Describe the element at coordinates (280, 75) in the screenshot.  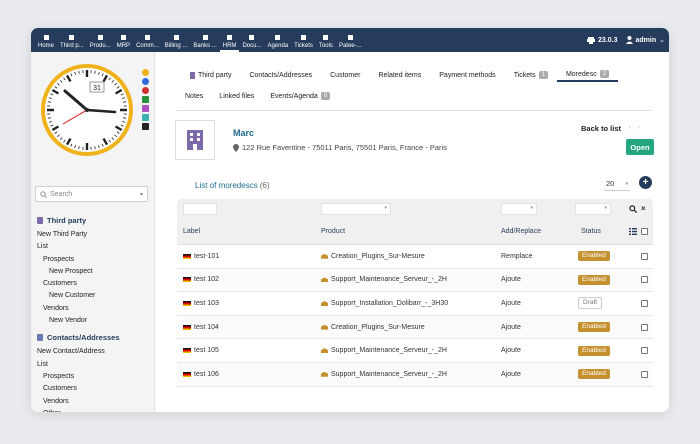
I see `tab-contacts-addresses: Contacts/Addresses` at that location.